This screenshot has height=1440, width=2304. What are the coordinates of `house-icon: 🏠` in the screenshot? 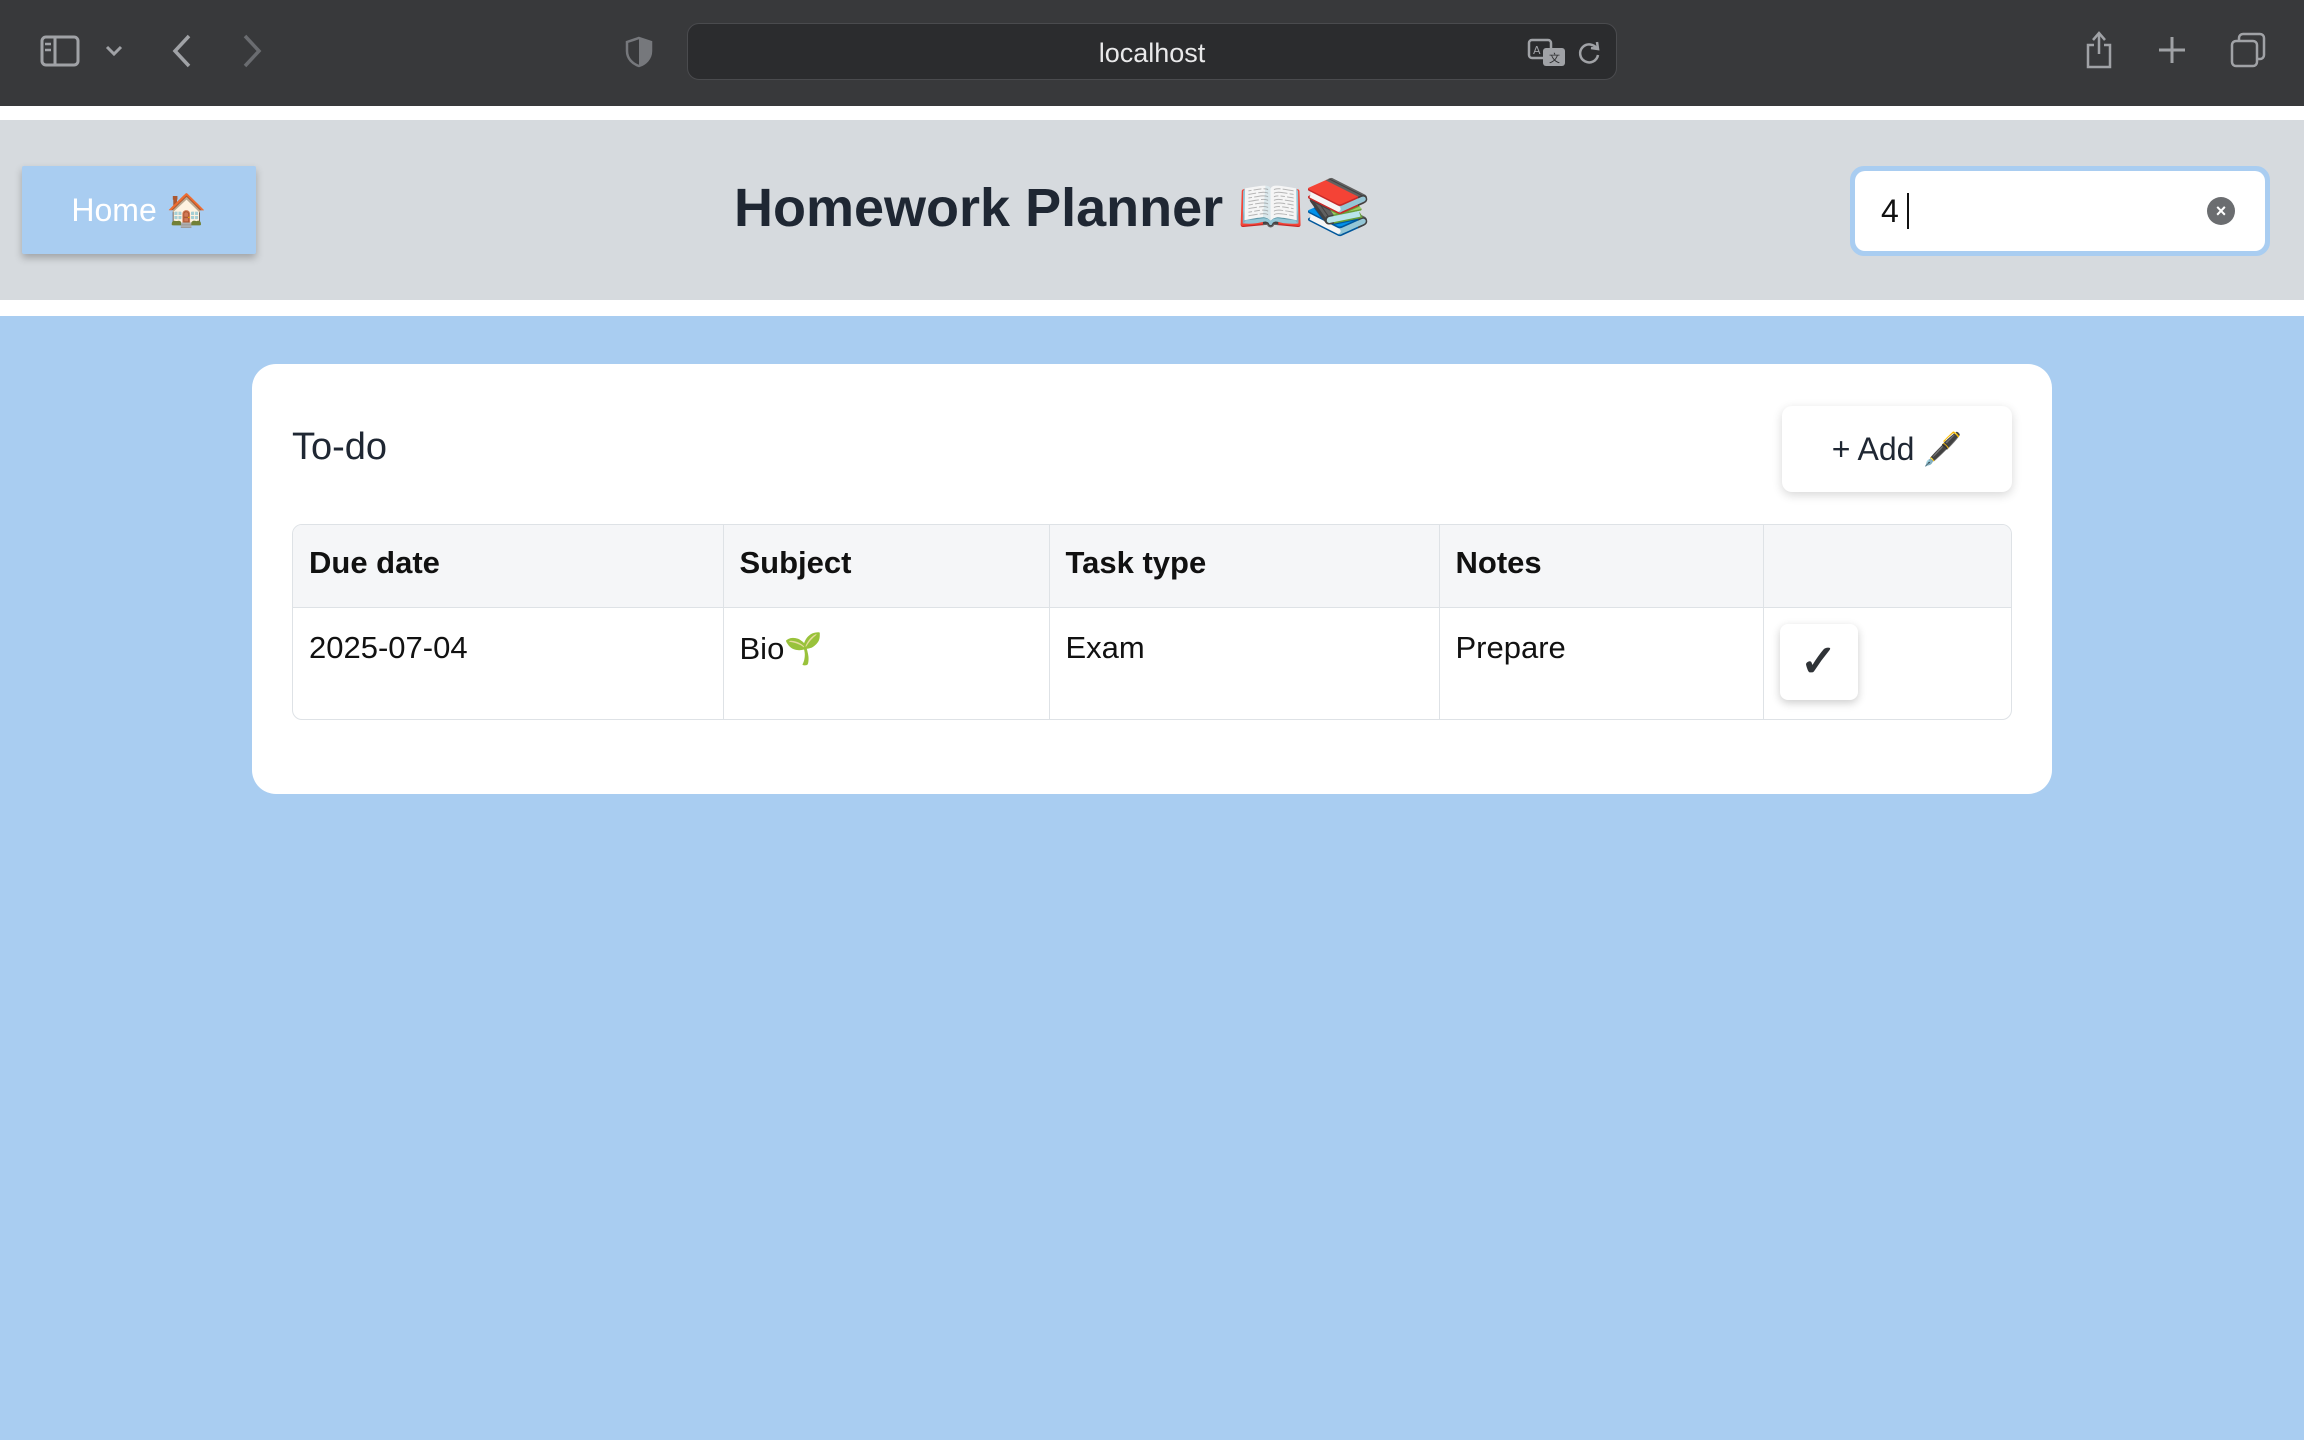 It's located at (186, 210).